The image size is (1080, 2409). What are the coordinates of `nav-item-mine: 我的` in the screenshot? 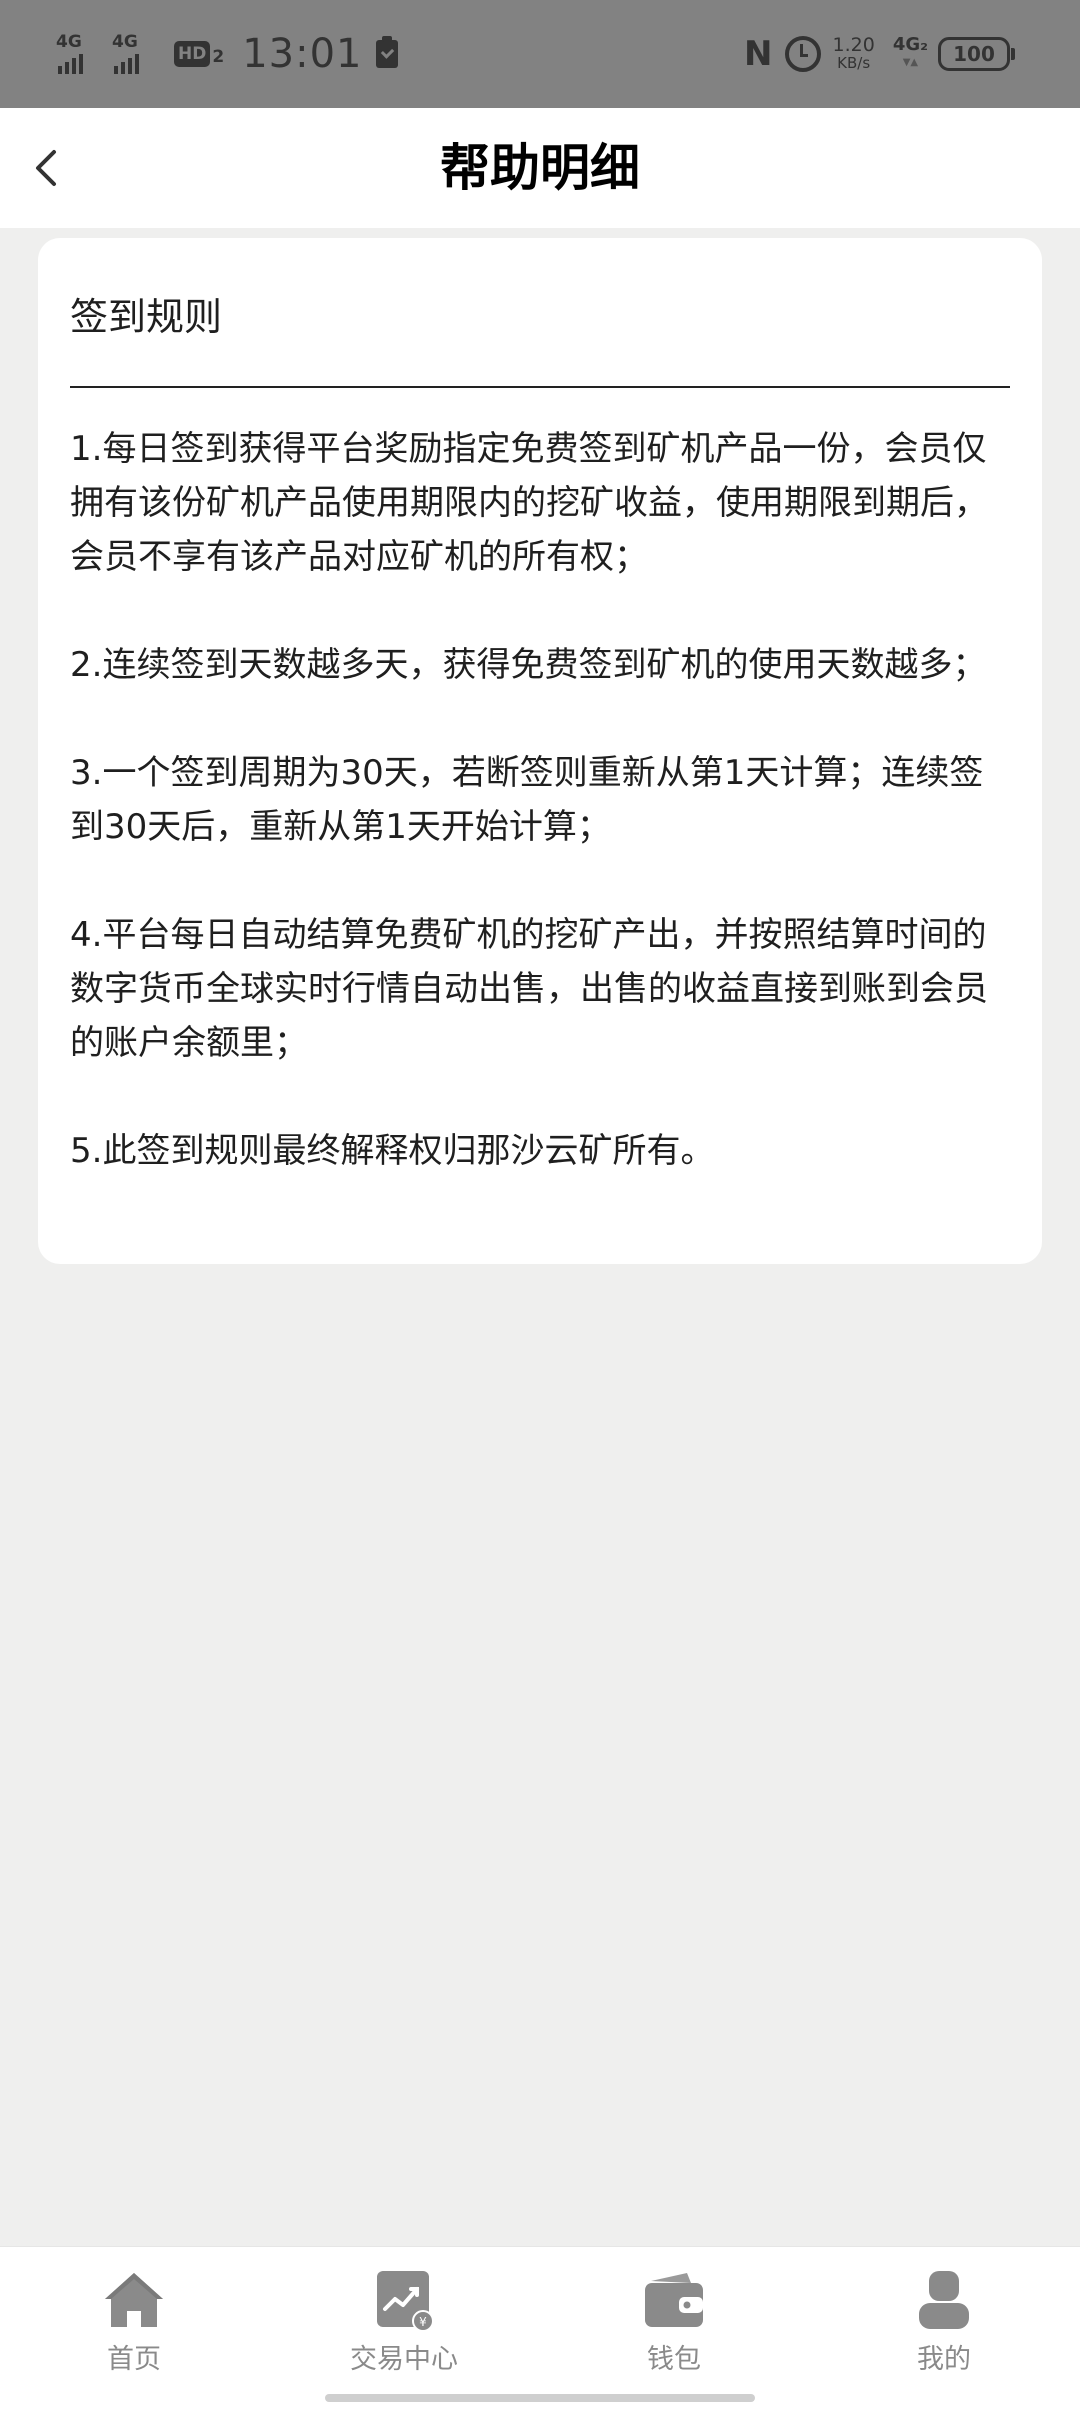 It's located at (944, 2322).